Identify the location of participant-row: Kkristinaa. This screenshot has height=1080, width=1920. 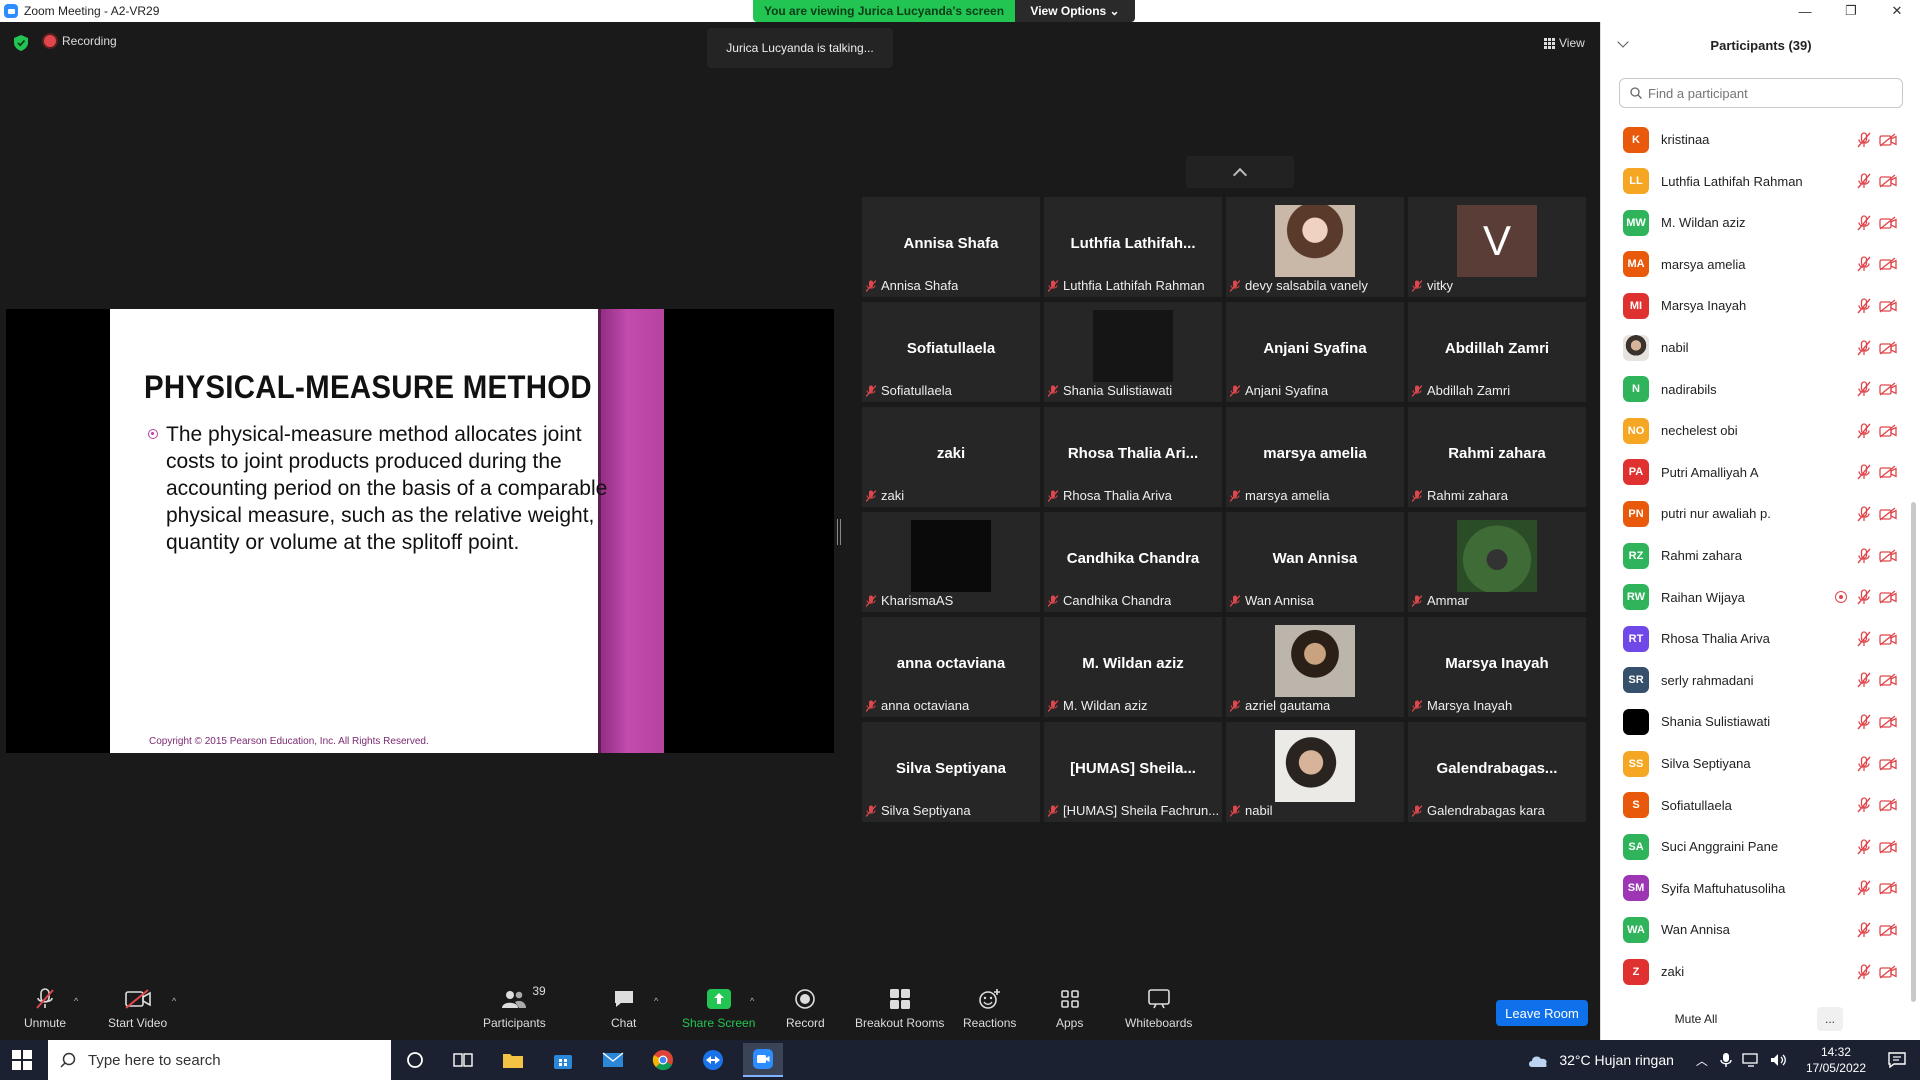
(1754, 139).